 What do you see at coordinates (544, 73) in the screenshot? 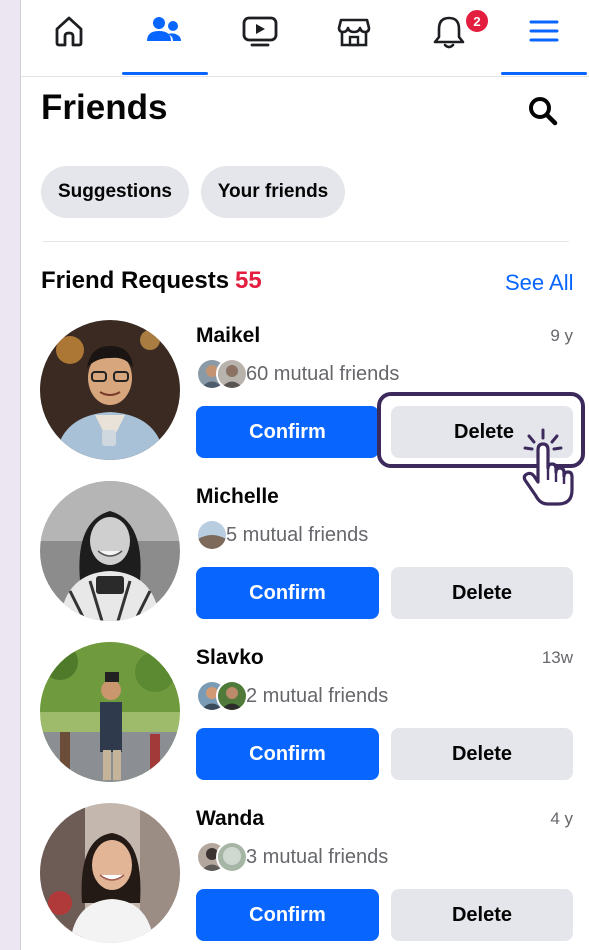
I see `menu-tab-indicator` at bounding box center [544, 73].